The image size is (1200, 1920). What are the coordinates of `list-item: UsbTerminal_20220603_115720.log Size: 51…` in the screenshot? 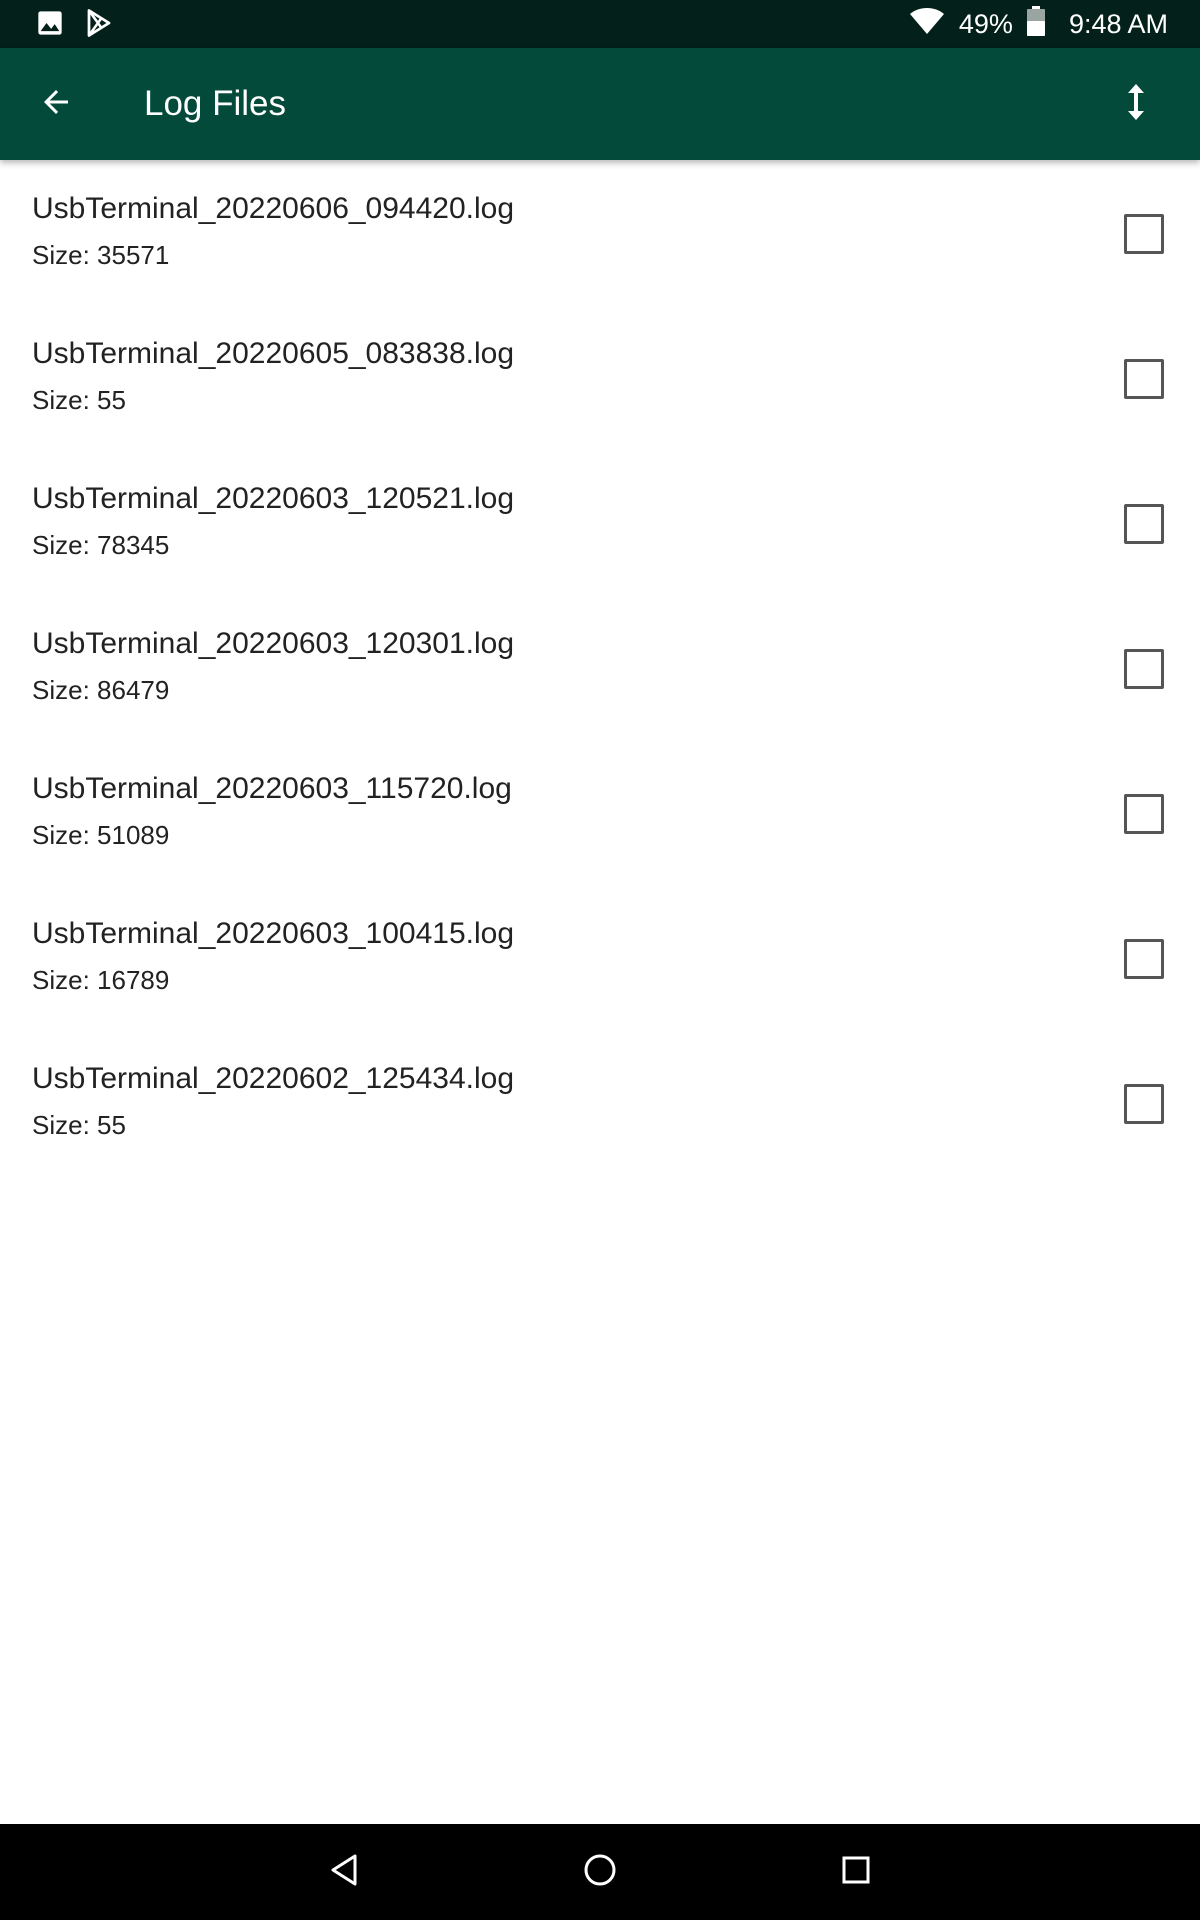 It's located at (600, 812).